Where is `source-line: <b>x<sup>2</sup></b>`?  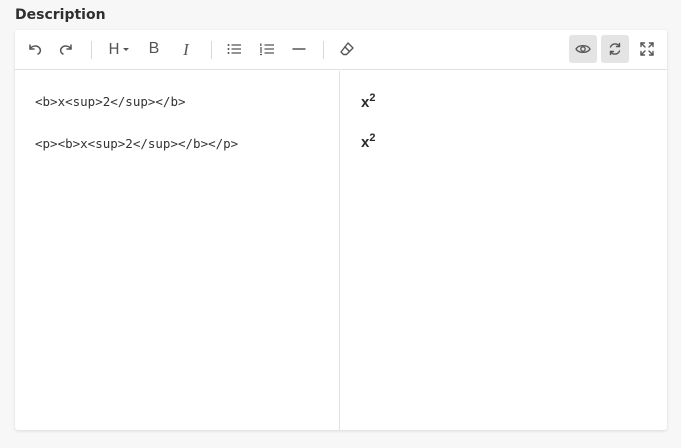
source-line: <b>x<sup>2</sup></b> is located at coordinates (110, 101).